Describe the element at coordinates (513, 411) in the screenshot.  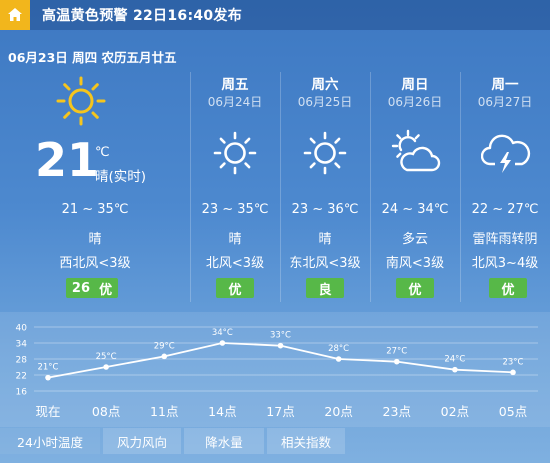
I see `x-tick-label: 05点` at that location.